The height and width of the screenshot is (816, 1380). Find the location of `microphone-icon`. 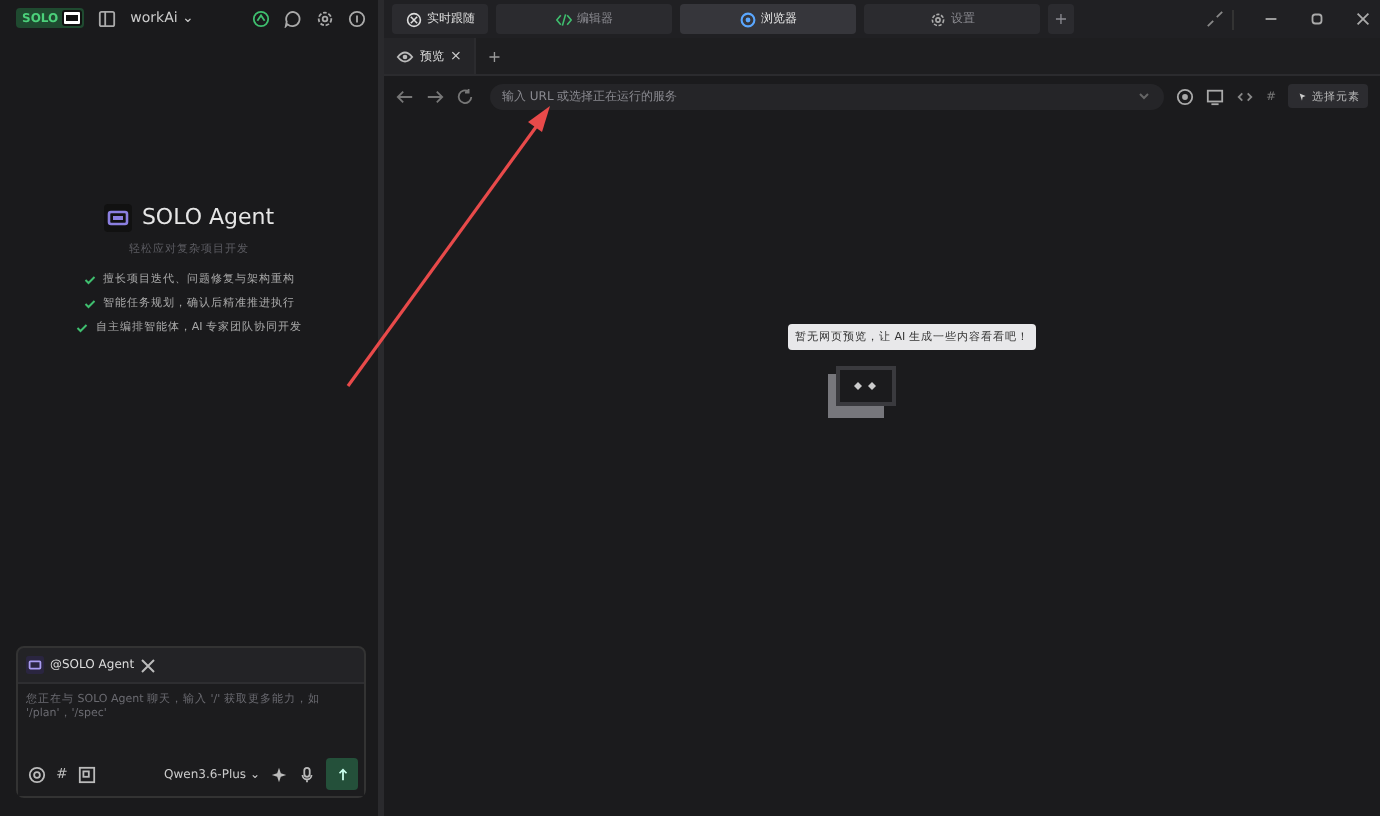

microphone-icon is located at coordinates (307, 774).